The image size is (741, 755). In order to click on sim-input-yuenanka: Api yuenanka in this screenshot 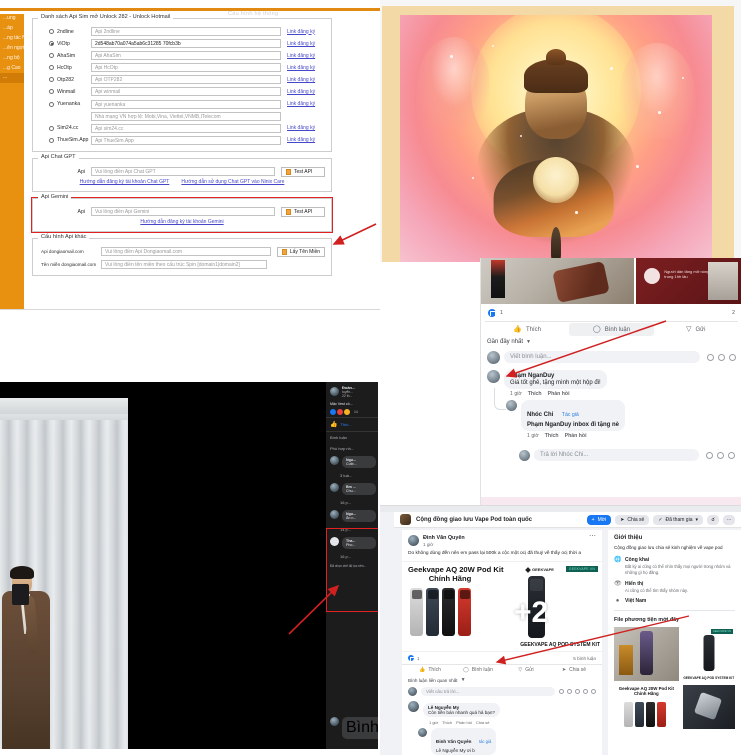, I will do `click(186, 104)`.